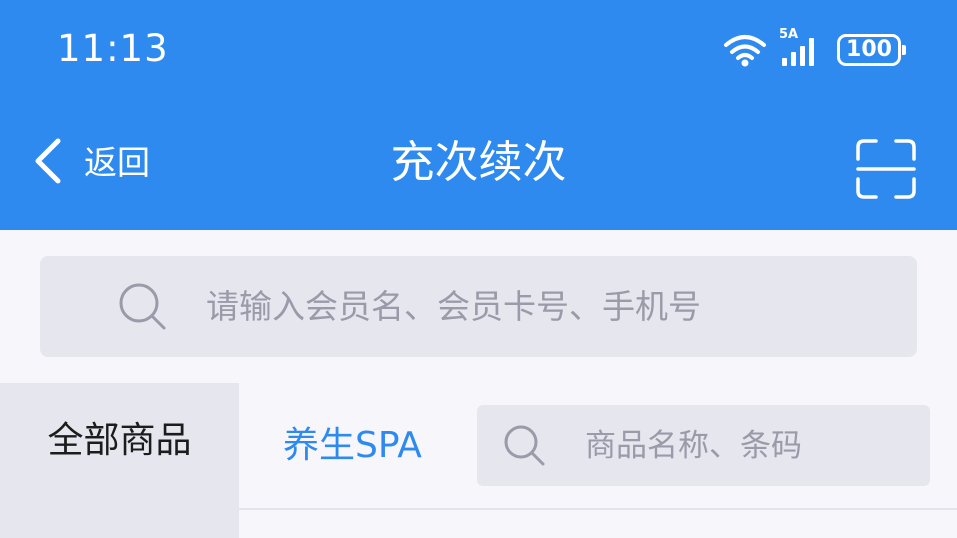  What do you see at coordinates (802, 48) in the screenshot?
I see `cellular-signal-icon: 5A` at bounding box center [802, 48].